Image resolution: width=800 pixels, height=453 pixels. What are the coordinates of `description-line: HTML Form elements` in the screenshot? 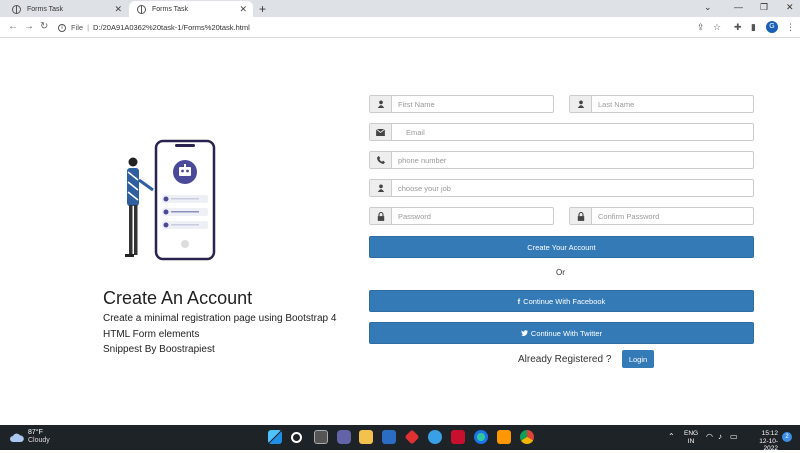 It's located at (151, 334).